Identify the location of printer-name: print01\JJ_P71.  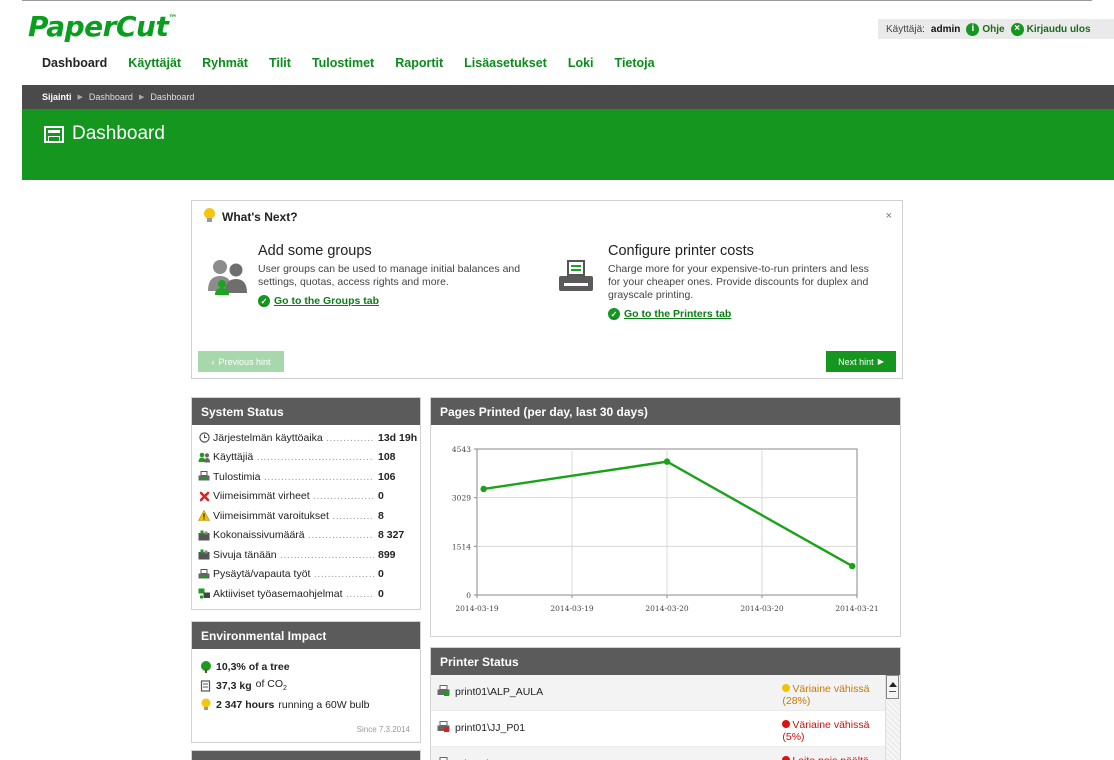
(618, 757).